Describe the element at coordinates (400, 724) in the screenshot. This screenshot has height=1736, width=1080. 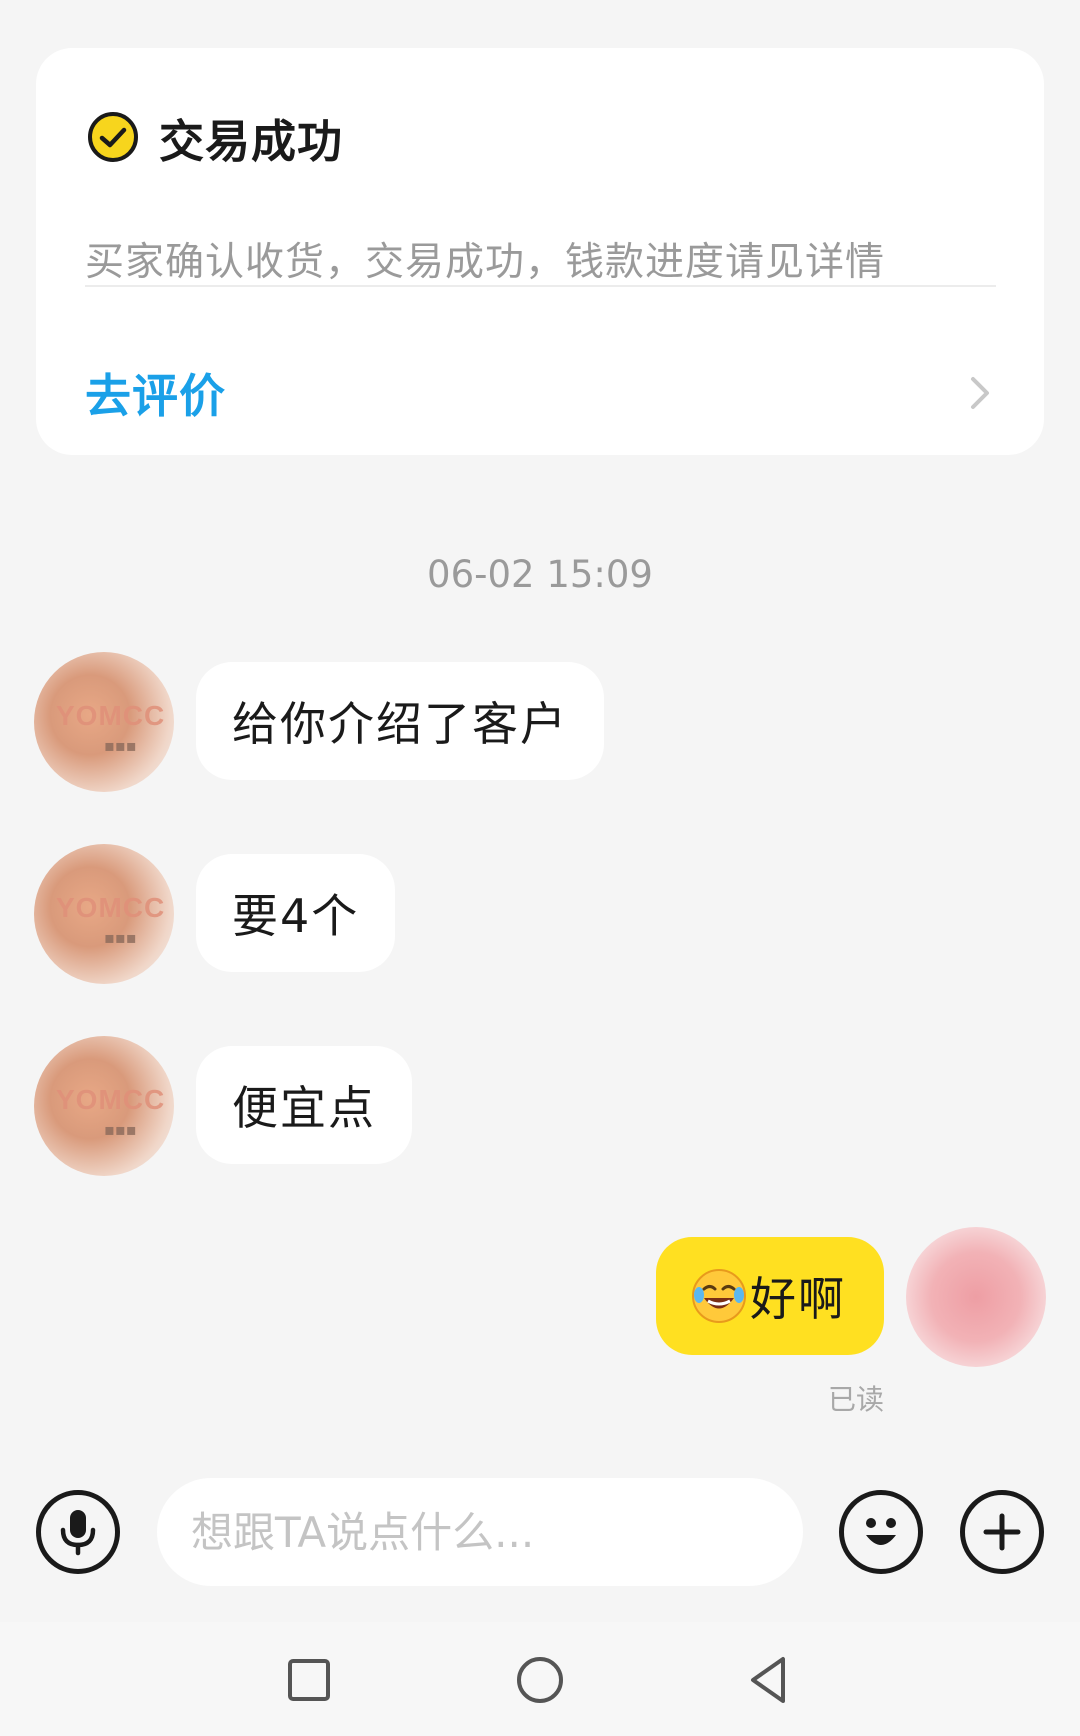
I see `message-text: 给你介绍了客户` at that location.